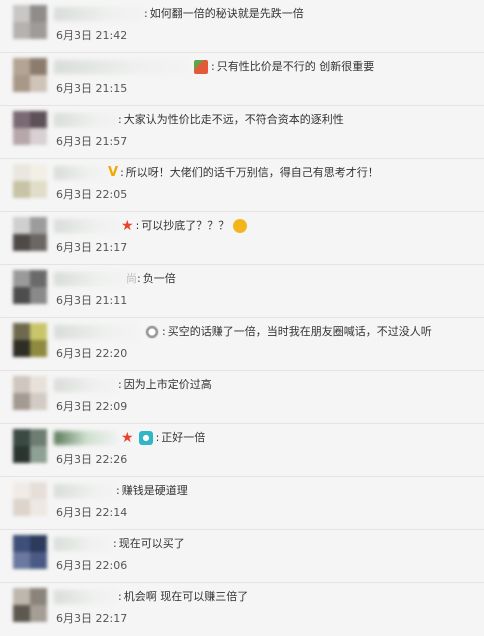 The height and width of the screenshot is (636, 484). Describe the element at coordinates (201, 67) in the screenshot. I see `watermelon-emoji-icon` at that location.